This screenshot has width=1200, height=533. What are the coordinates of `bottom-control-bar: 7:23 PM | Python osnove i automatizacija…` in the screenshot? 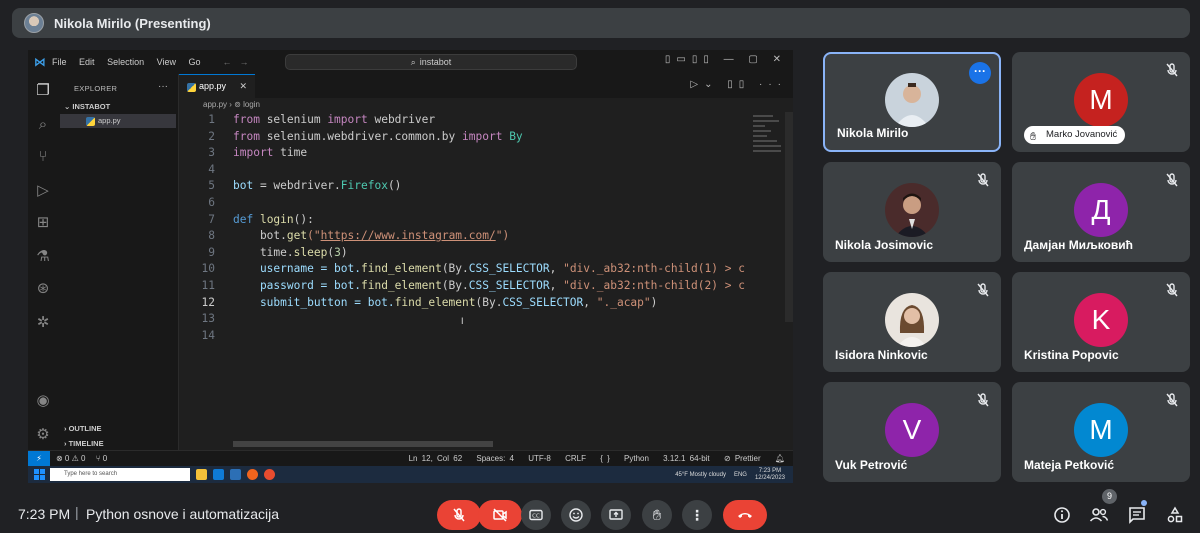 It's located at (600, 511).